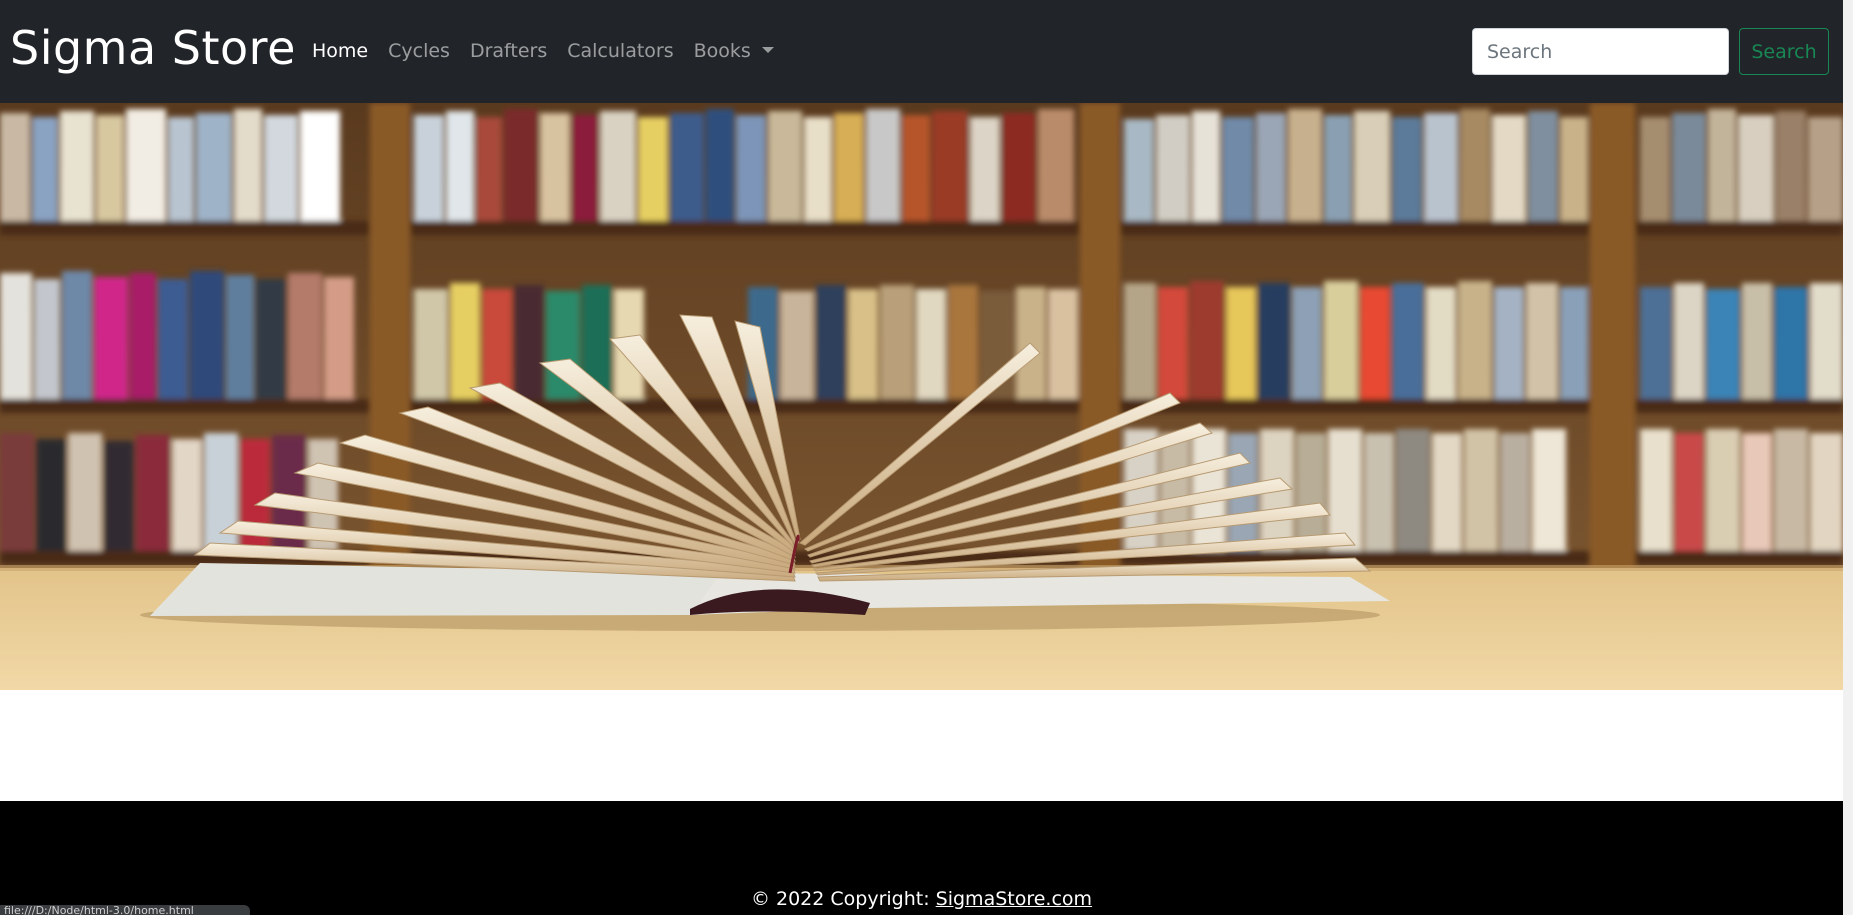  What do you see at coordinates (125, 910) in the screenshot?
I see `browser-status-bar: file:///D:/Node/html-3.0/home.html` at bounding box center [125, 910].